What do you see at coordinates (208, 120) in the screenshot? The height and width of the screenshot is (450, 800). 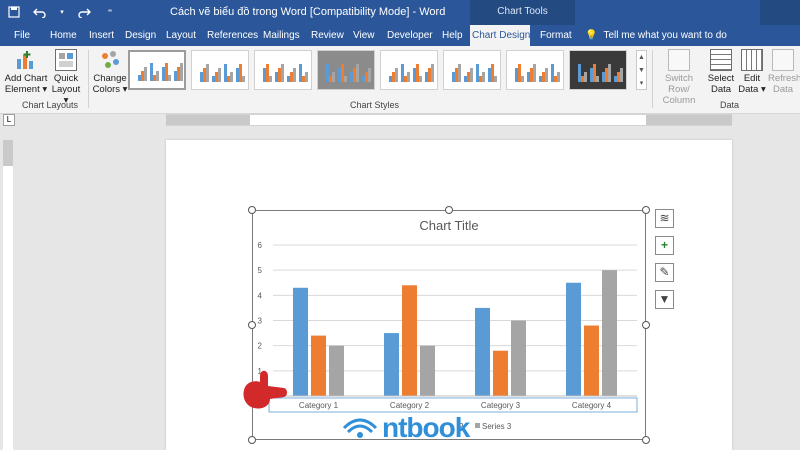 I see `ruler-margin-left` at bounding box center [208, 120].